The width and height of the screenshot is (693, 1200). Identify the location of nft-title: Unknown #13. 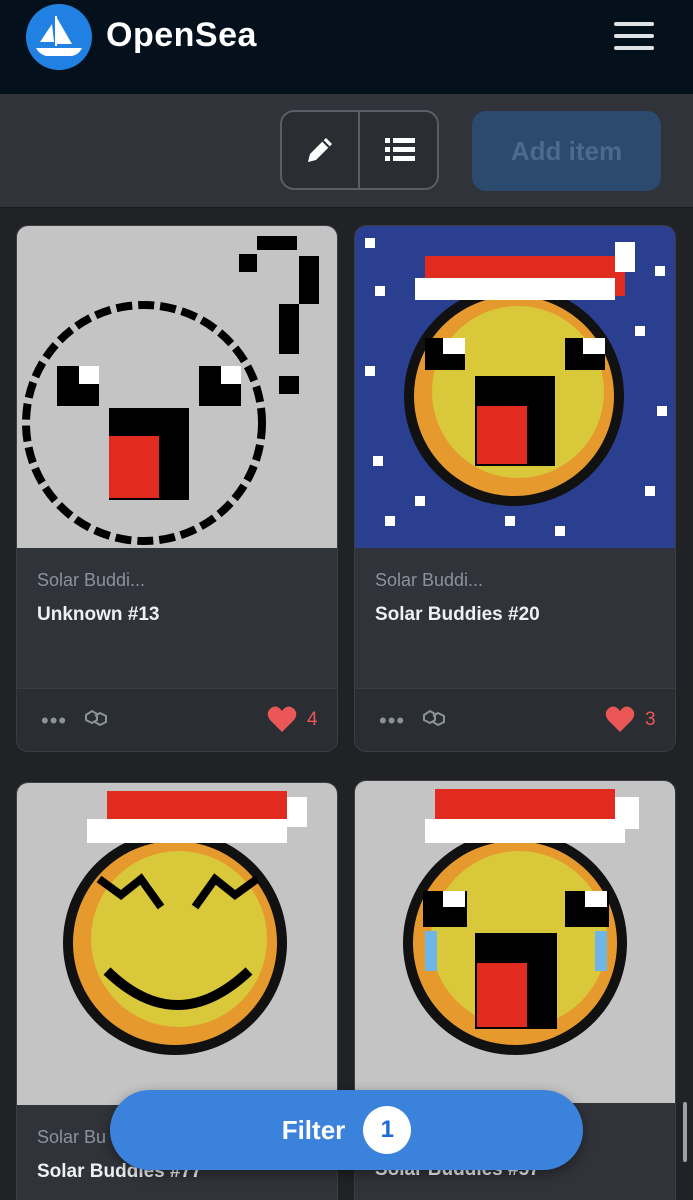
(177, 614).